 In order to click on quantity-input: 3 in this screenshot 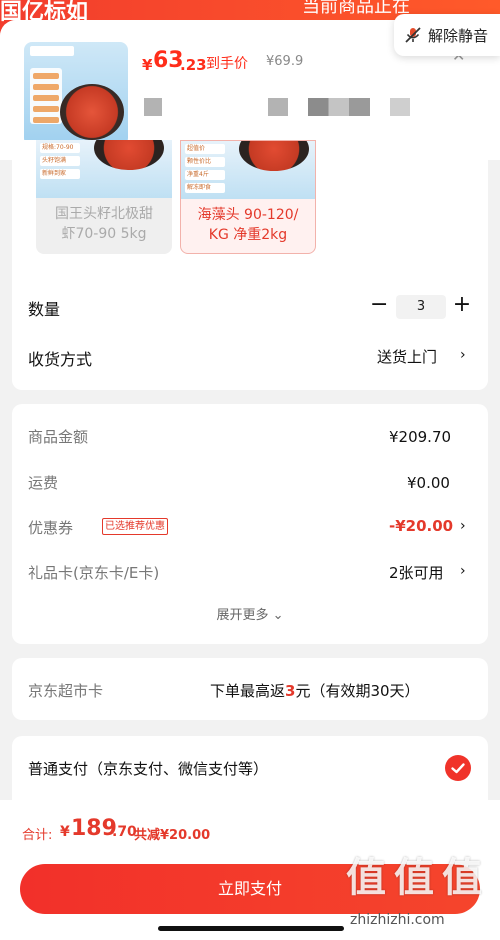, I will do `click(421, 307)`.